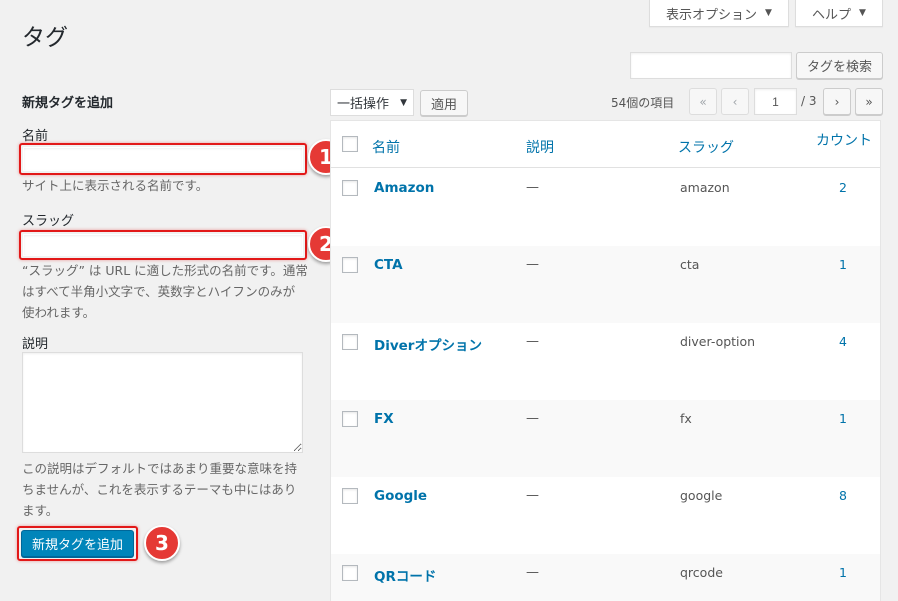 This screenshot has width=898, height=601. What do you see at coordinates (605, 438) in the screenshot?
I see `table-row: FX — fx 1` at bounding box center [605, 438].